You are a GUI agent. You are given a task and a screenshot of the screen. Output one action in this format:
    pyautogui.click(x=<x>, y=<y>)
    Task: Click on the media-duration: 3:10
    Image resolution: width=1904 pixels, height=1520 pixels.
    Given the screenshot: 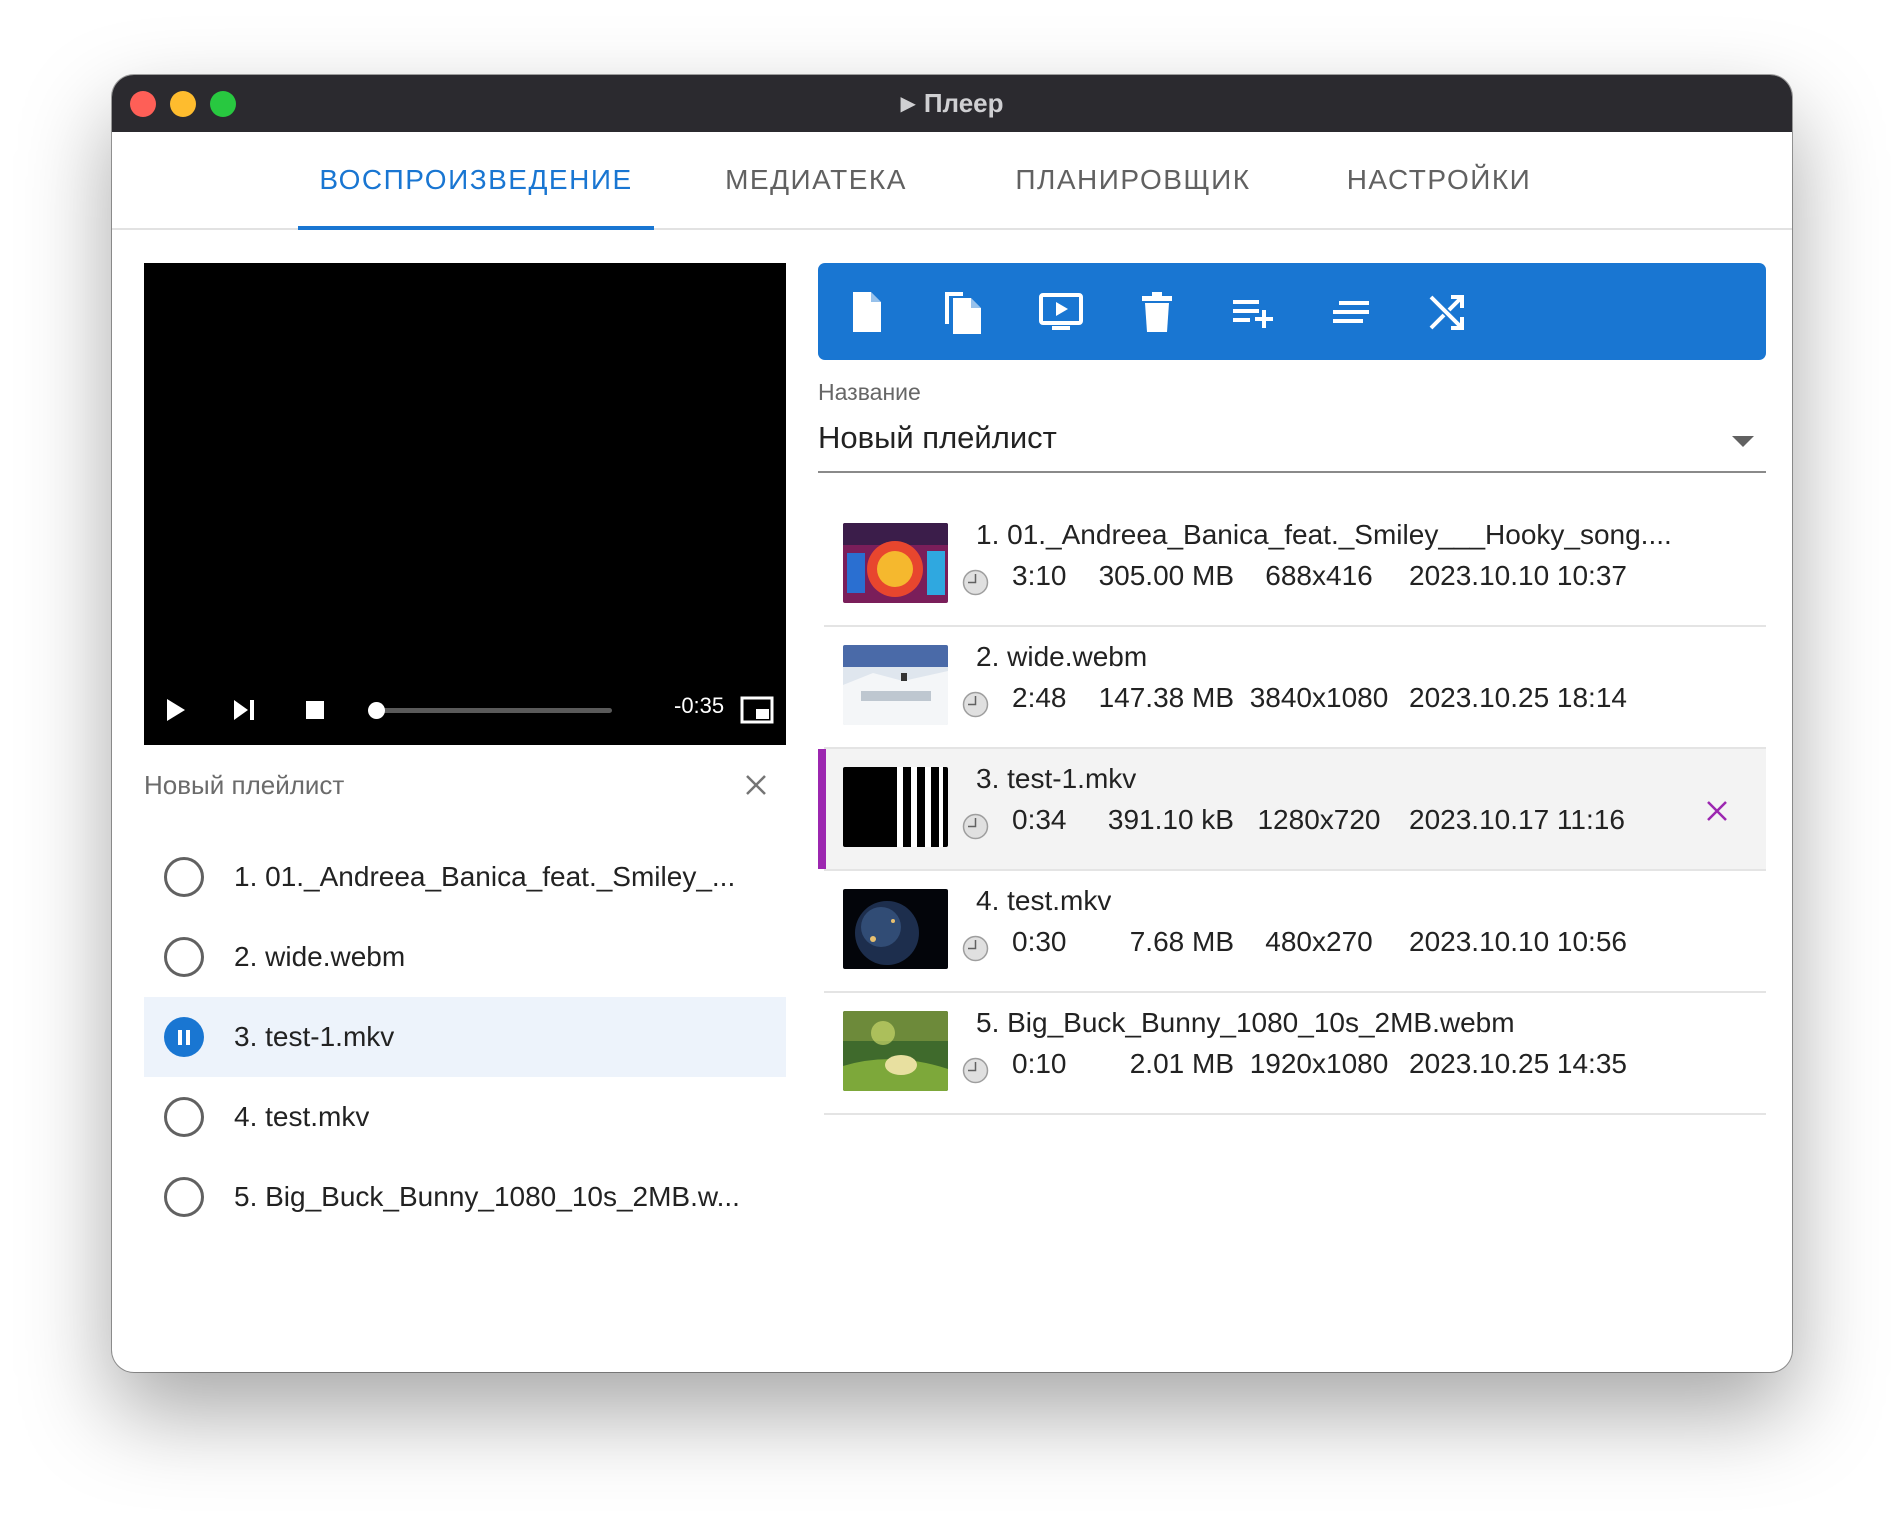 What is the action you would take?
    pyautogui.click(x=1039, y=575)
    